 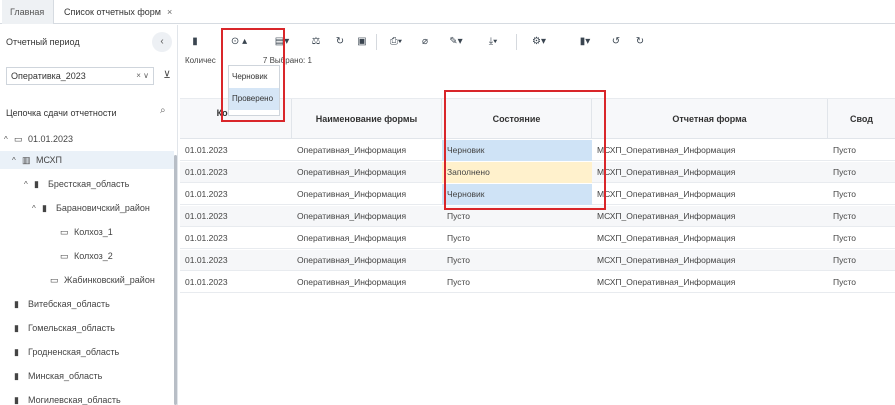 I want to click on tree-item-kolkhoz-2: ▭ Колхоз_2, so click(x=86, y=256).